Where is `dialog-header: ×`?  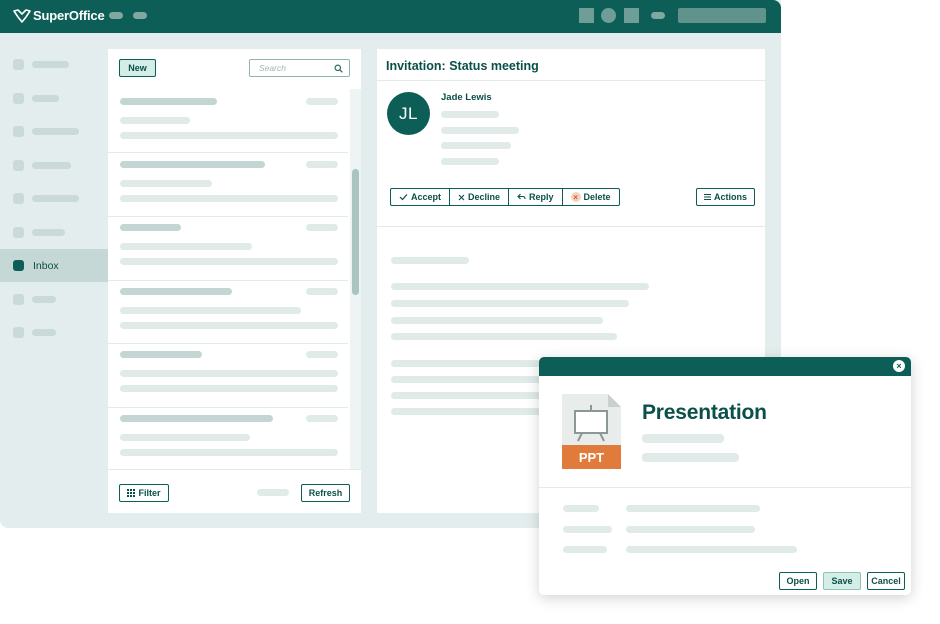
dialog-header: × is located at coordinates (725, 366).